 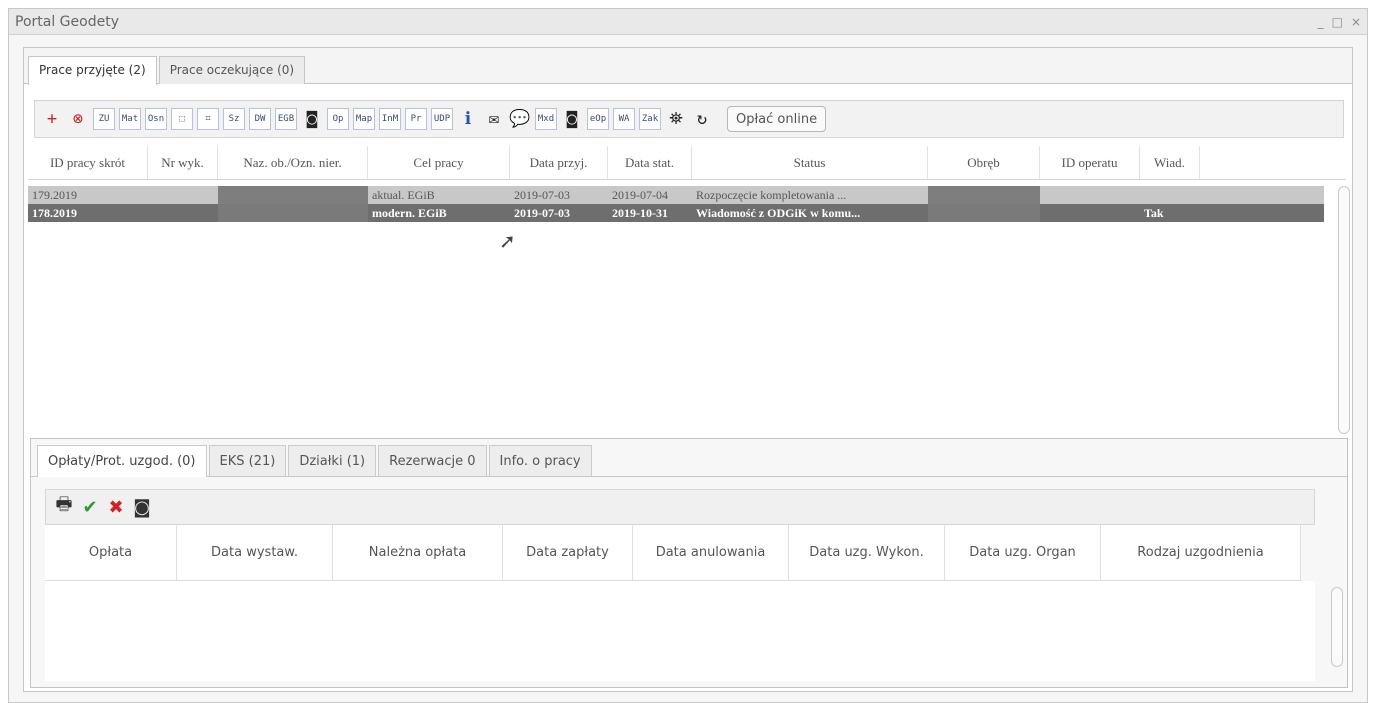 What do you see at coordinates (338, 119) in the screenshot?
I see `op-button: Op` at bounding box center [338, 119].